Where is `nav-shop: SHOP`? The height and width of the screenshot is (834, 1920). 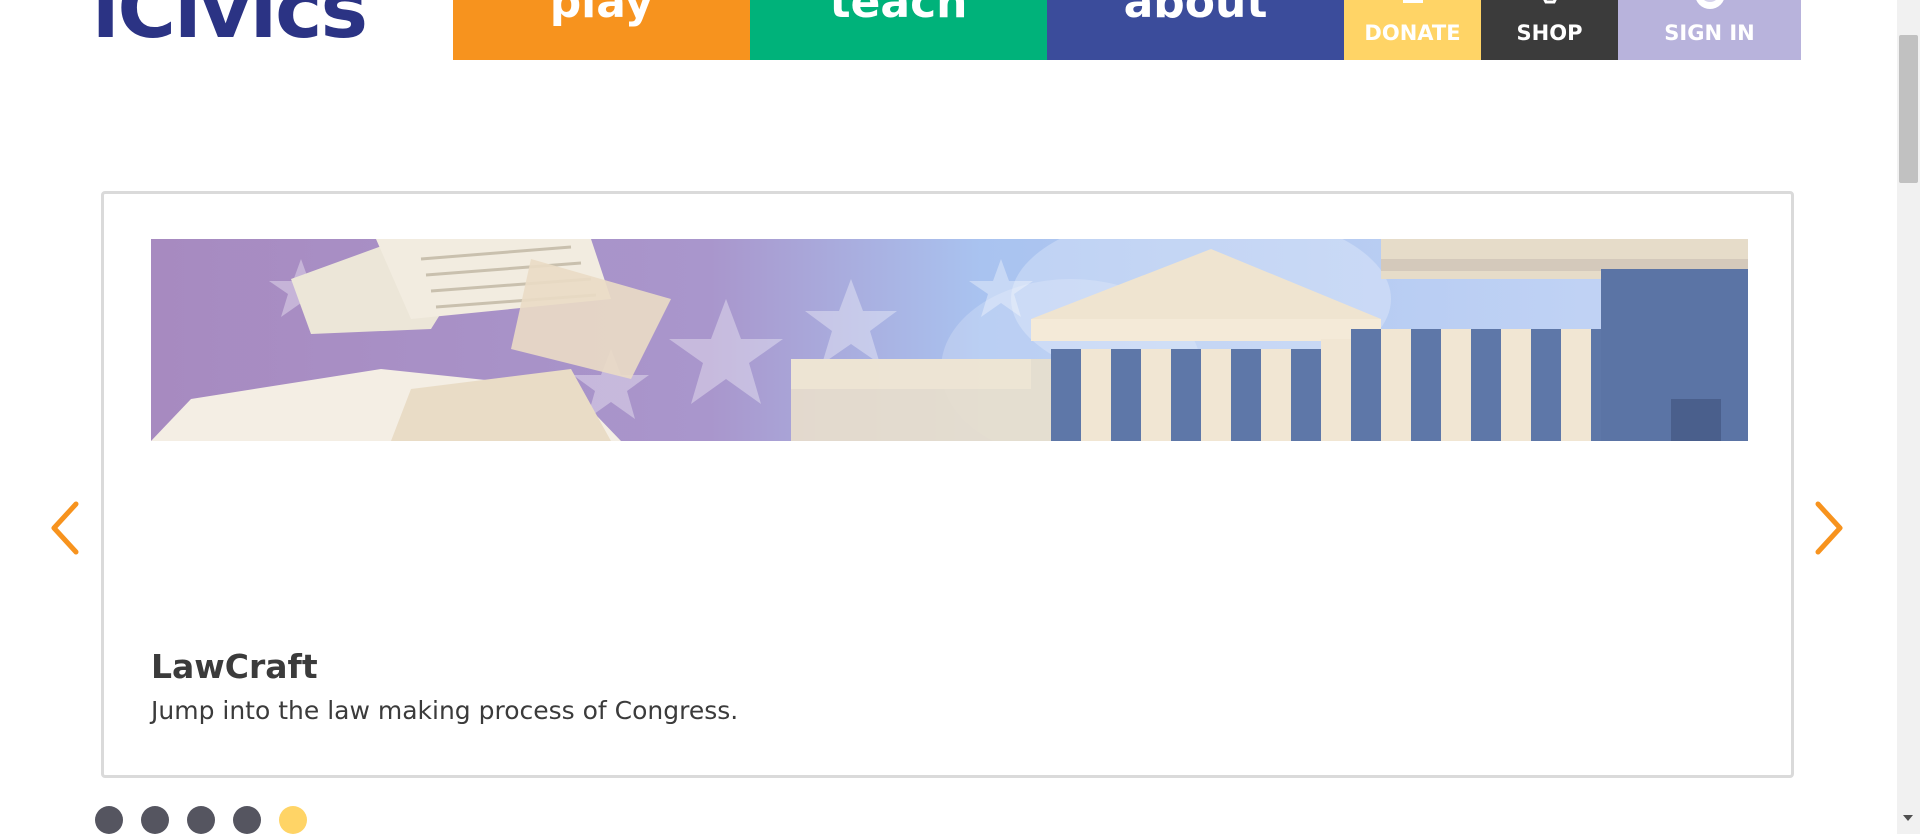
nav-shop: SHOP is located at coordinates (1549, 30).